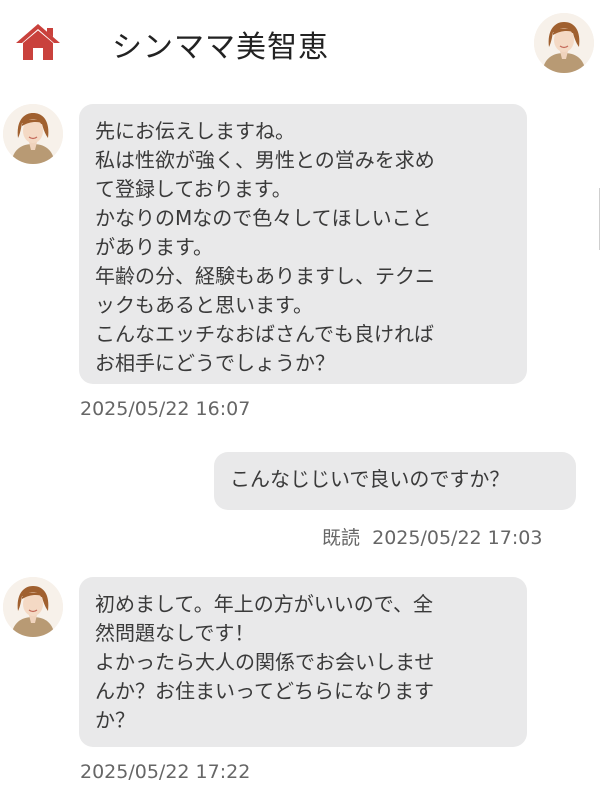 Image resolution: width=600 pixels, height=793 pixels. Describe the element at coordinates (154, 247) in the screenshot. I see `message-text-line: があります。` at that location.